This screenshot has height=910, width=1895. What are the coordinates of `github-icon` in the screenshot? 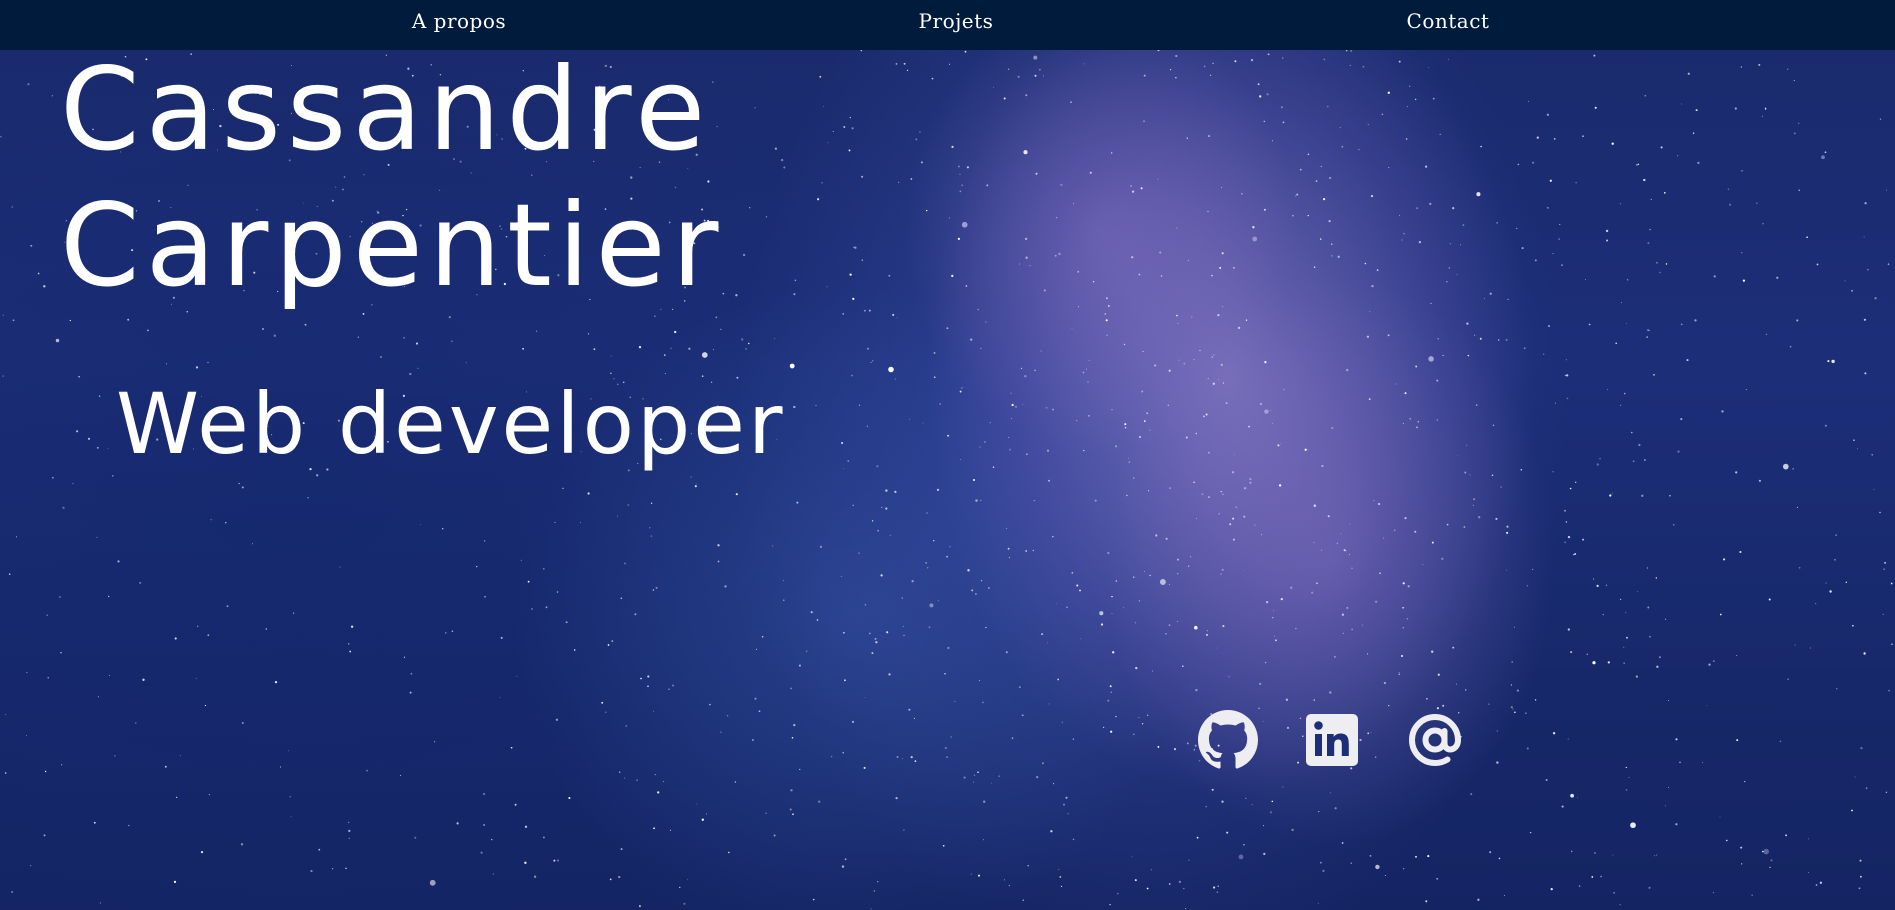 It's located at (1228, 739).